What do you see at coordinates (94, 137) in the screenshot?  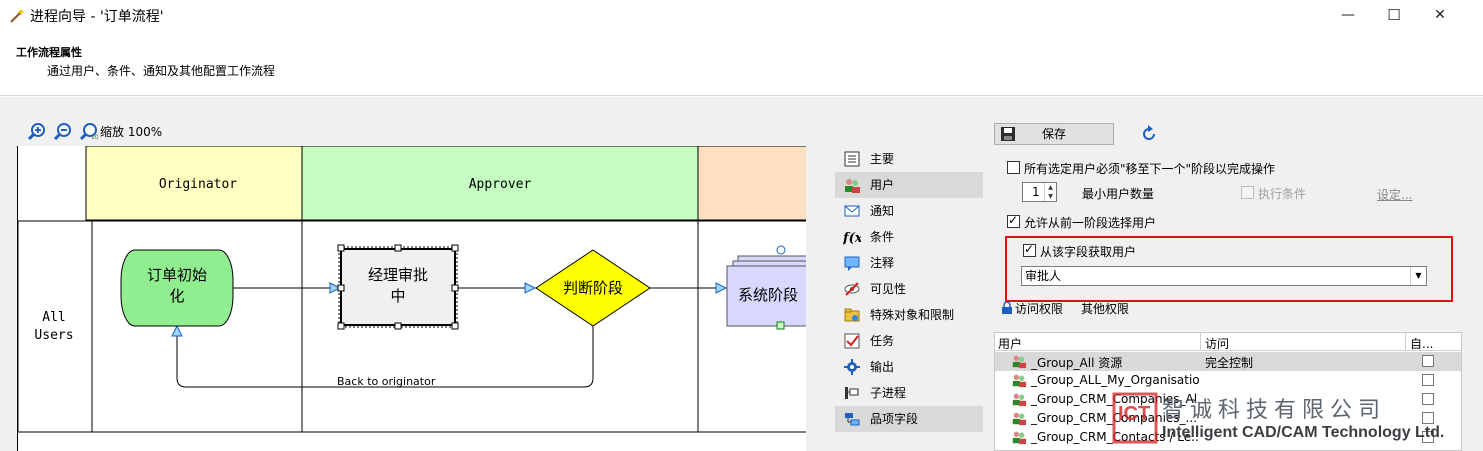 I see `svg-text: 100` at bounding box center [94, 137].